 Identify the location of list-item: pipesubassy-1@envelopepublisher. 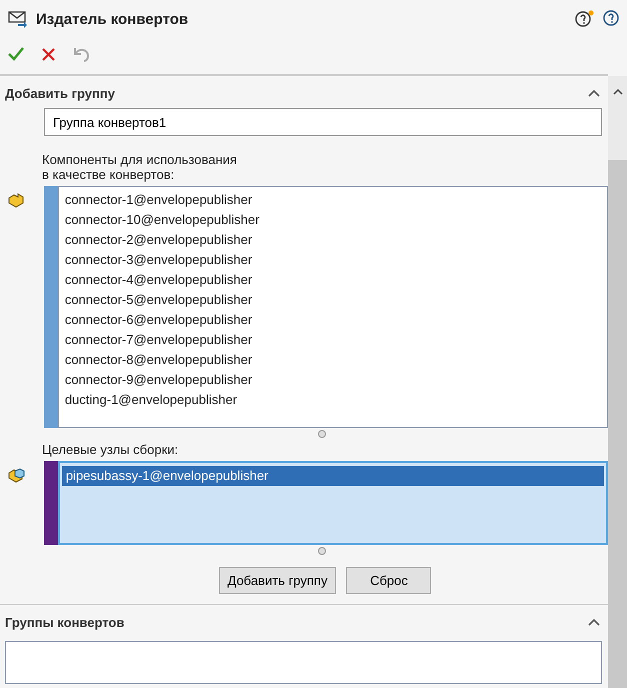
(333, 476).